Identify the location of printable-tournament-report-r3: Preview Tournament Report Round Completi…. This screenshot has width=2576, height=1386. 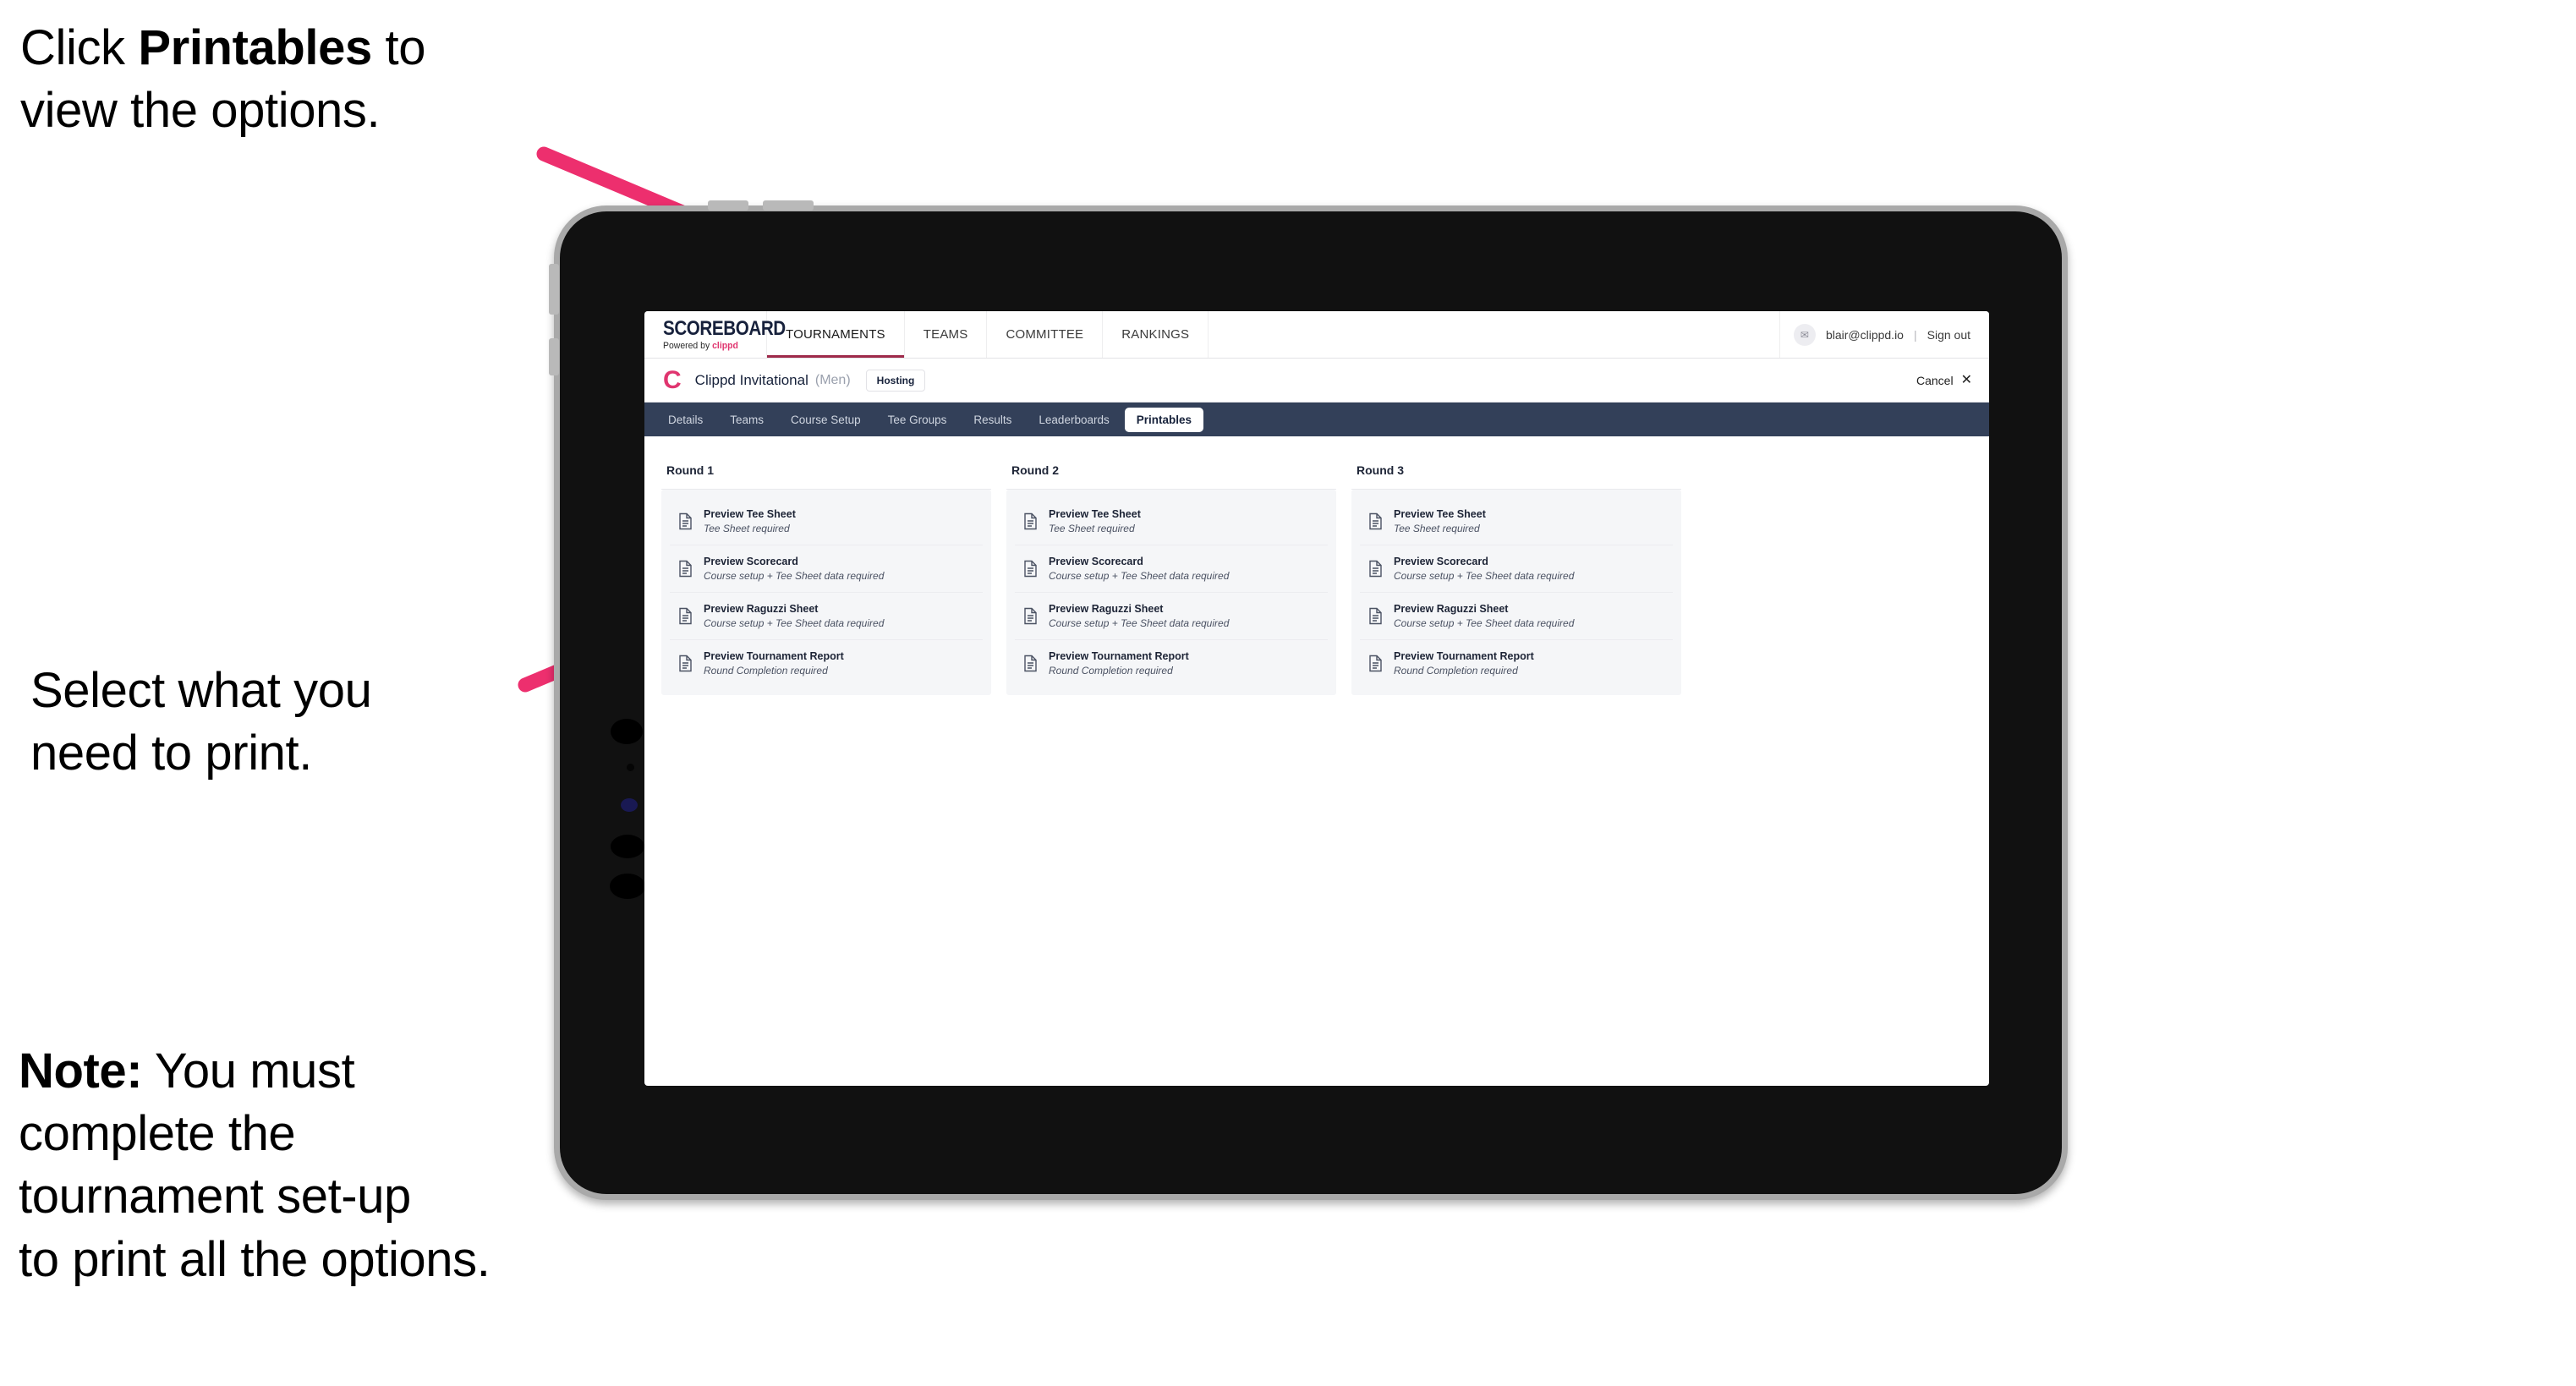
(1516, 663).